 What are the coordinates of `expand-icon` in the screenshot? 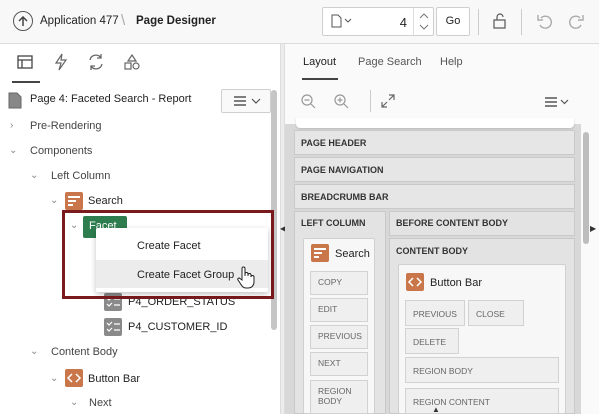 It's located at (388, 102).